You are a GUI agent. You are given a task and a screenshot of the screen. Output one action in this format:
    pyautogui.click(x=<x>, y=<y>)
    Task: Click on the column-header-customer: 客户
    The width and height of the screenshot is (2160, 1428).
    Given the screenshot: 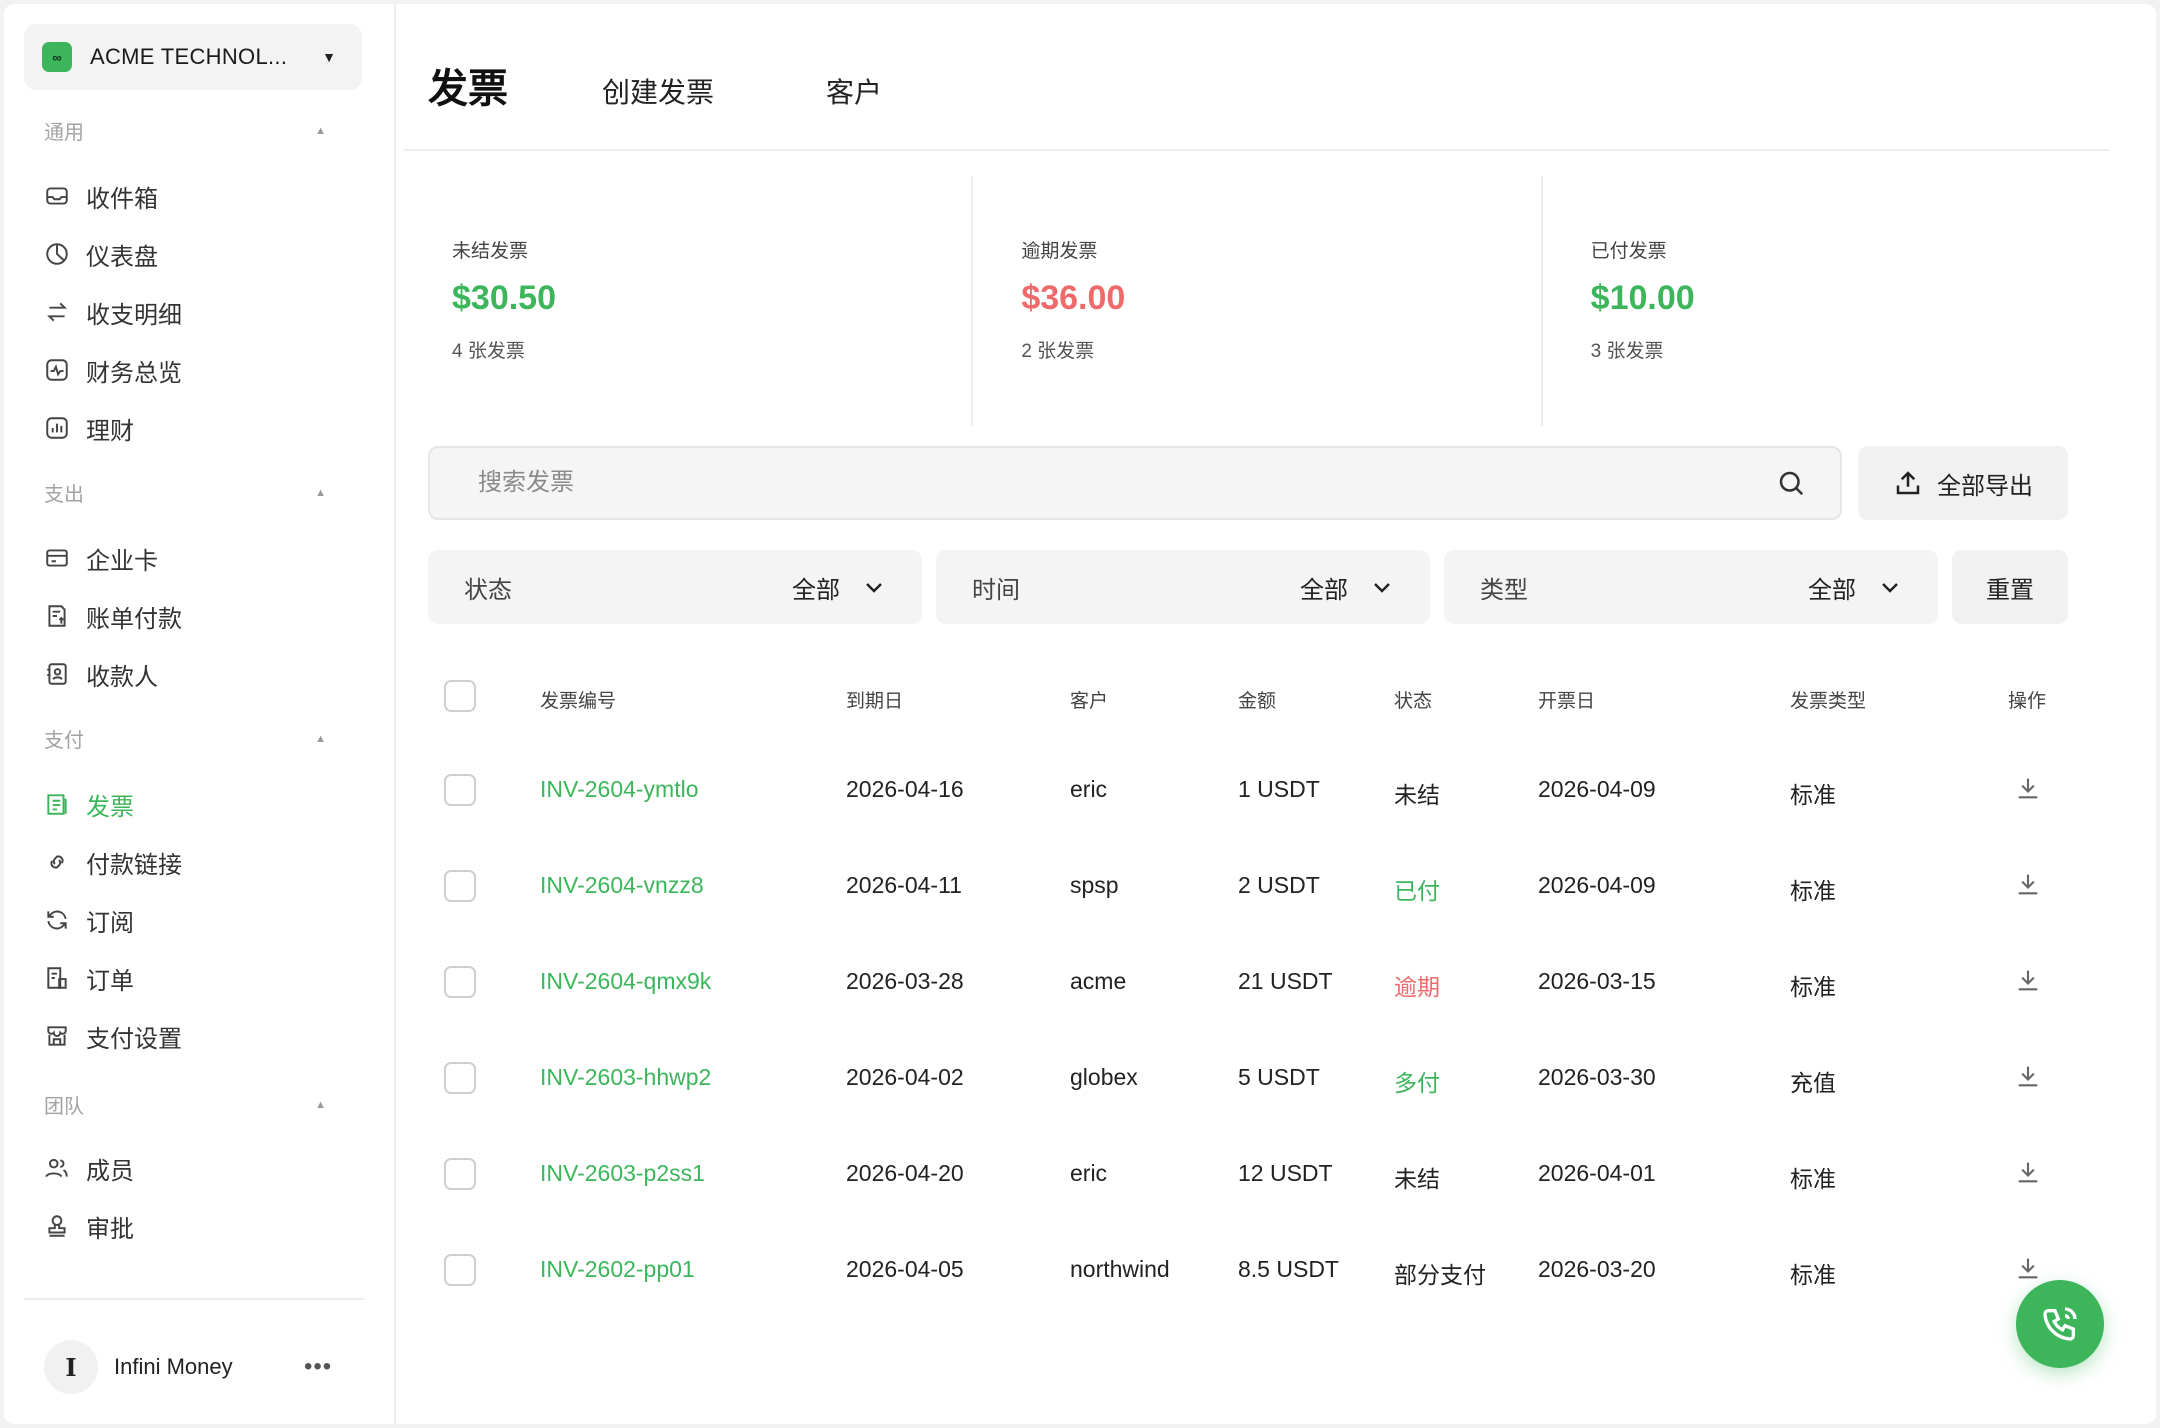 What is the action you would take?
    pyautogui.click(x=1089, y=699)
    